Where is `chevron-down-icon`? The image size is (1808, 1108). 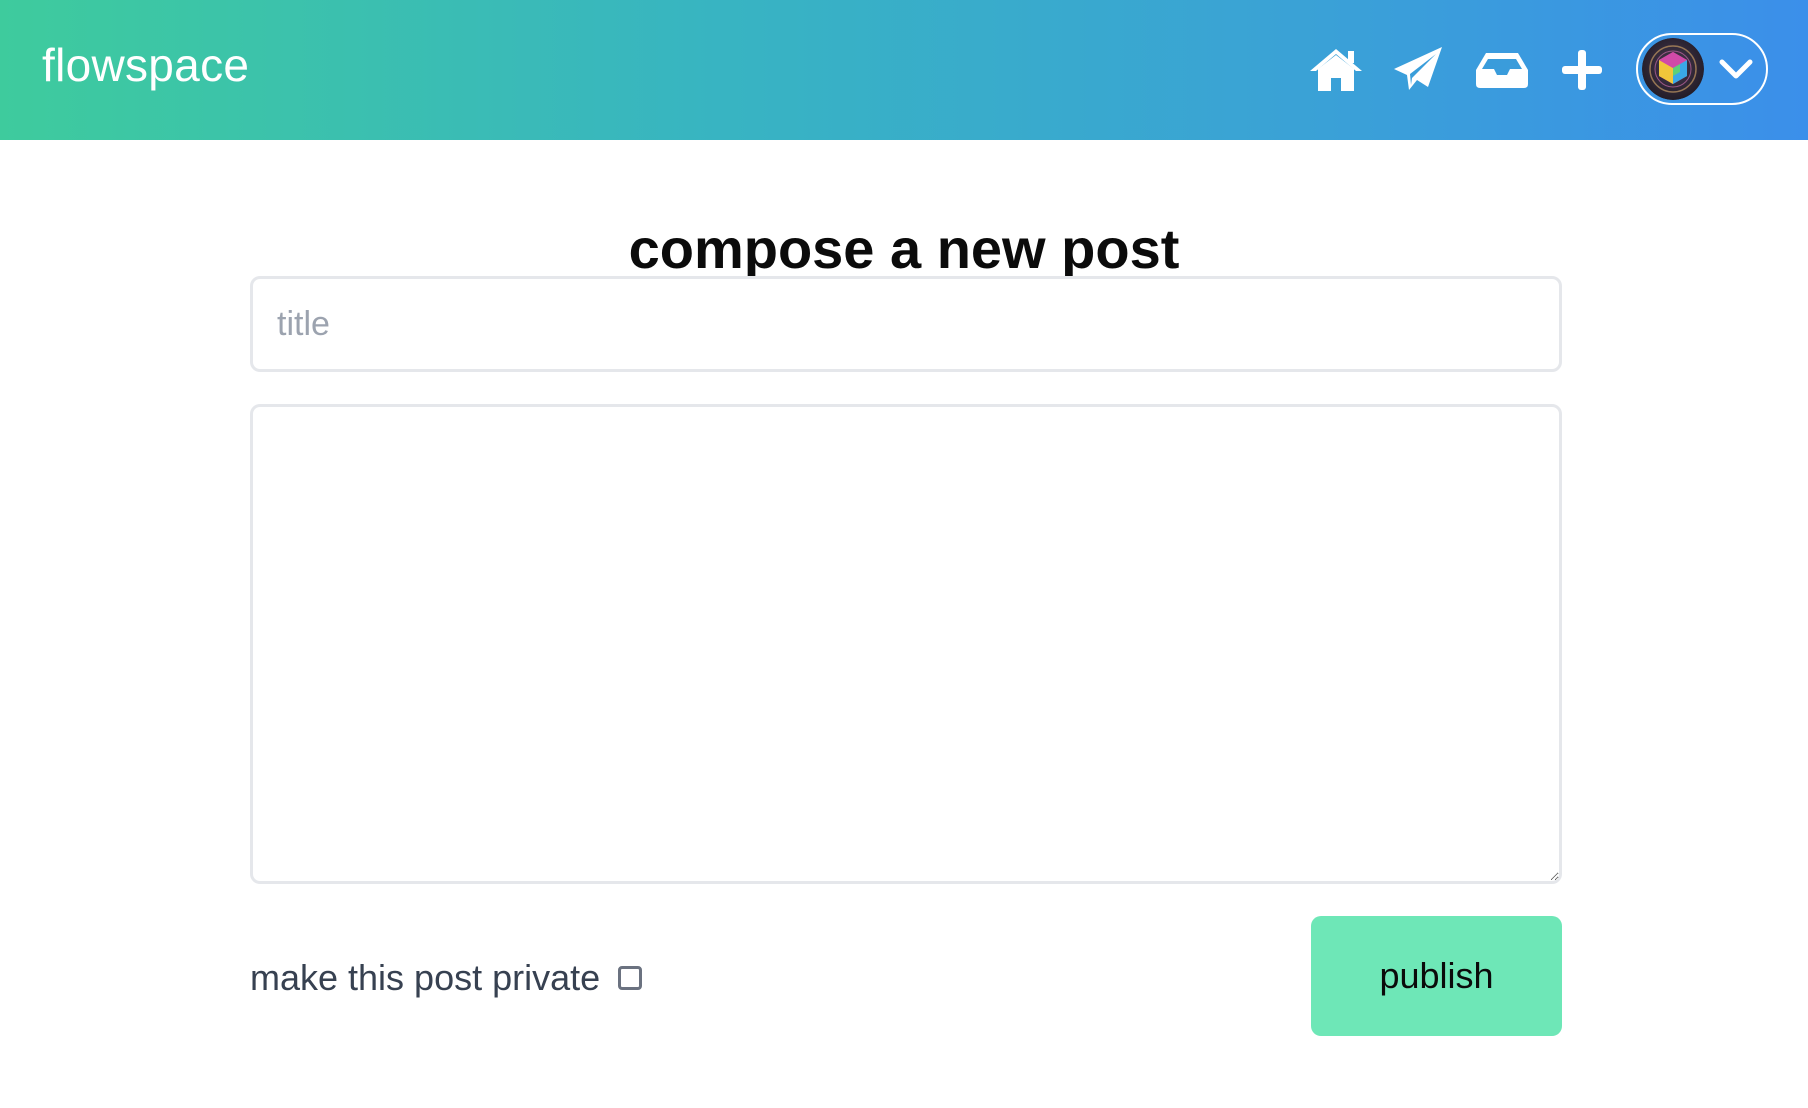
chevron-down-icon is located at coordinates (1736, 69).